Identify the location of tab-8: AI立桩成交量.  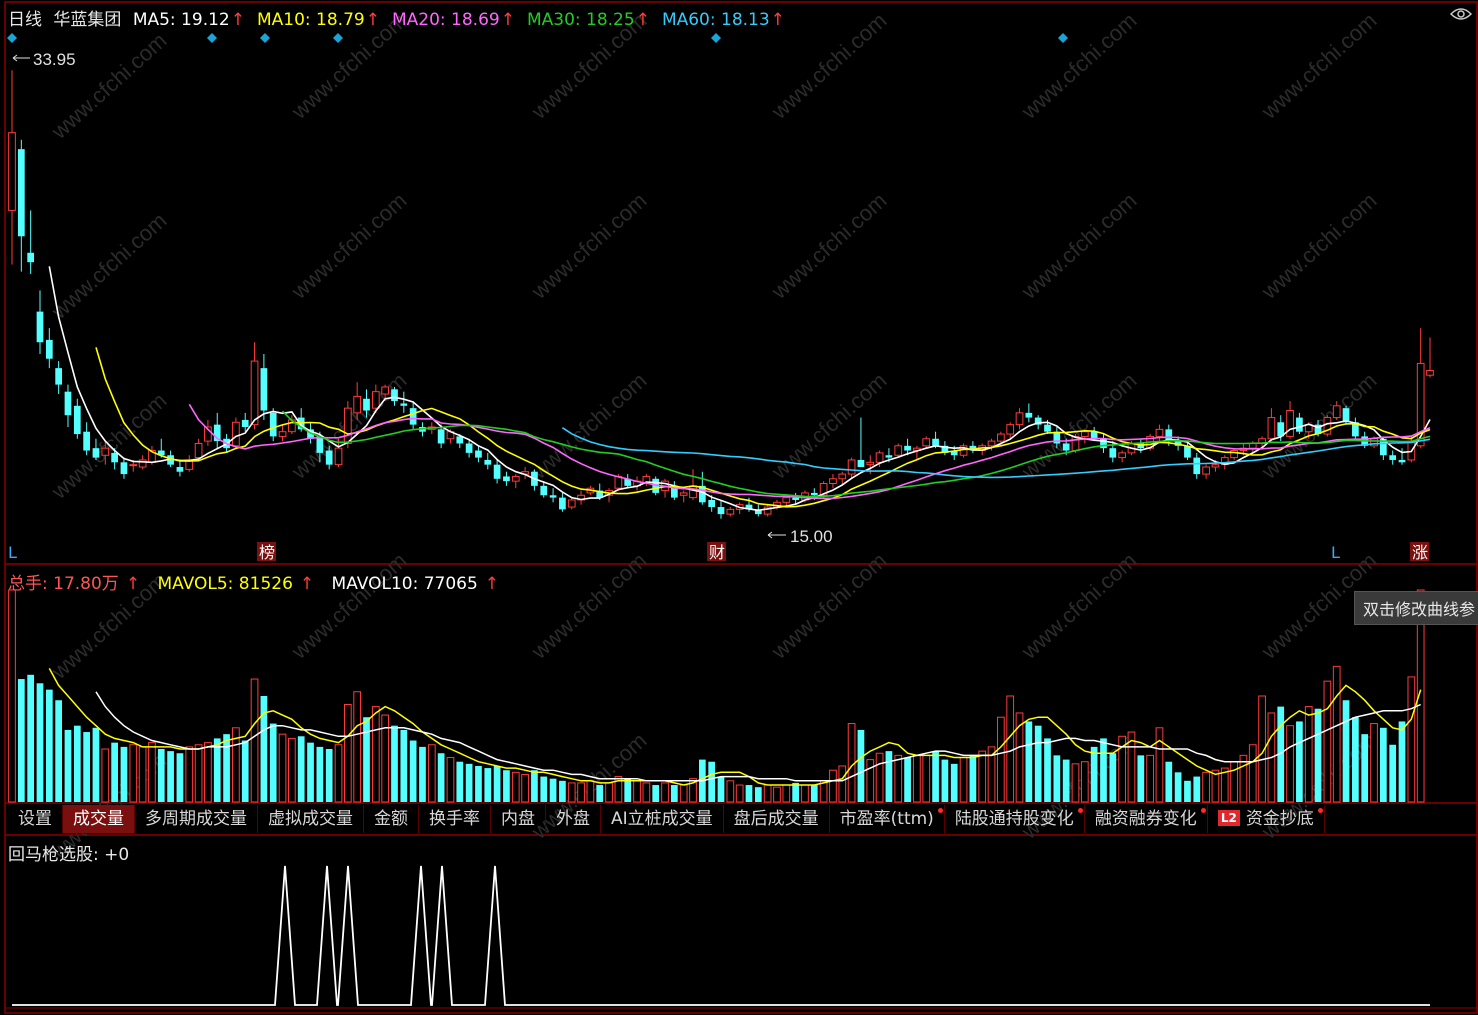
(662, 819).